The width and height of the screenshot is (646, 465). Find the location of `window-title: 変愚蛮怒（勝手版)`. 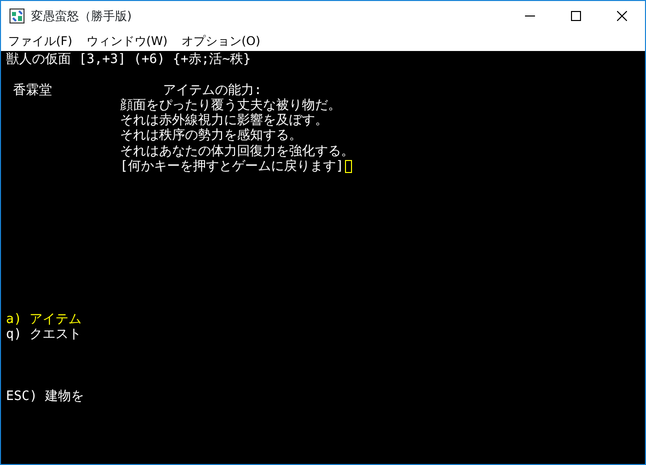

window-title: 変愚蛮怒（勝手版) is located at coordinates (81, 16).